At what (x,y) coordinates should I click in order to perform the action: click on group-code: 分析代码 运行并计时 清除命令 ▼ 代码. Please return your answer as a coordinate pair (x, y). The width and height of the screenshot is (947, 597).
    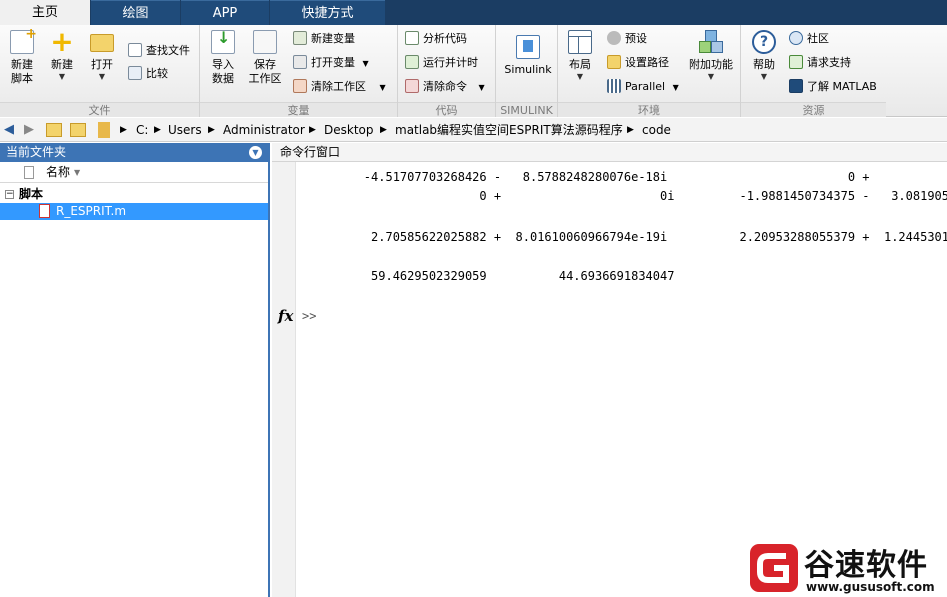
    Looking at the image, I should click on (447, 71).